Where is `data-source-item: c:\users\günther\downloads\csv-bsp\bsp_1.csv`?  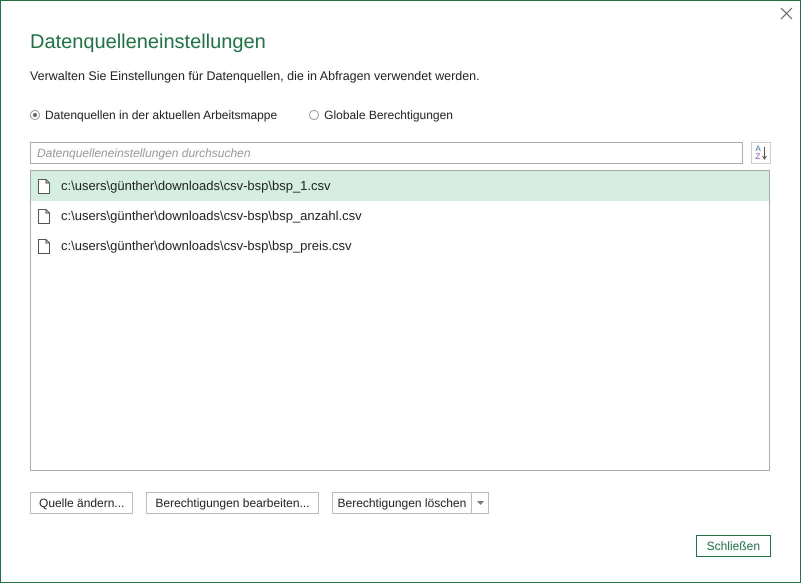
data-source-item: c:\users\günther\downloads\csv-bsp\bsp_1.csv is located at coordinates (400, 186).